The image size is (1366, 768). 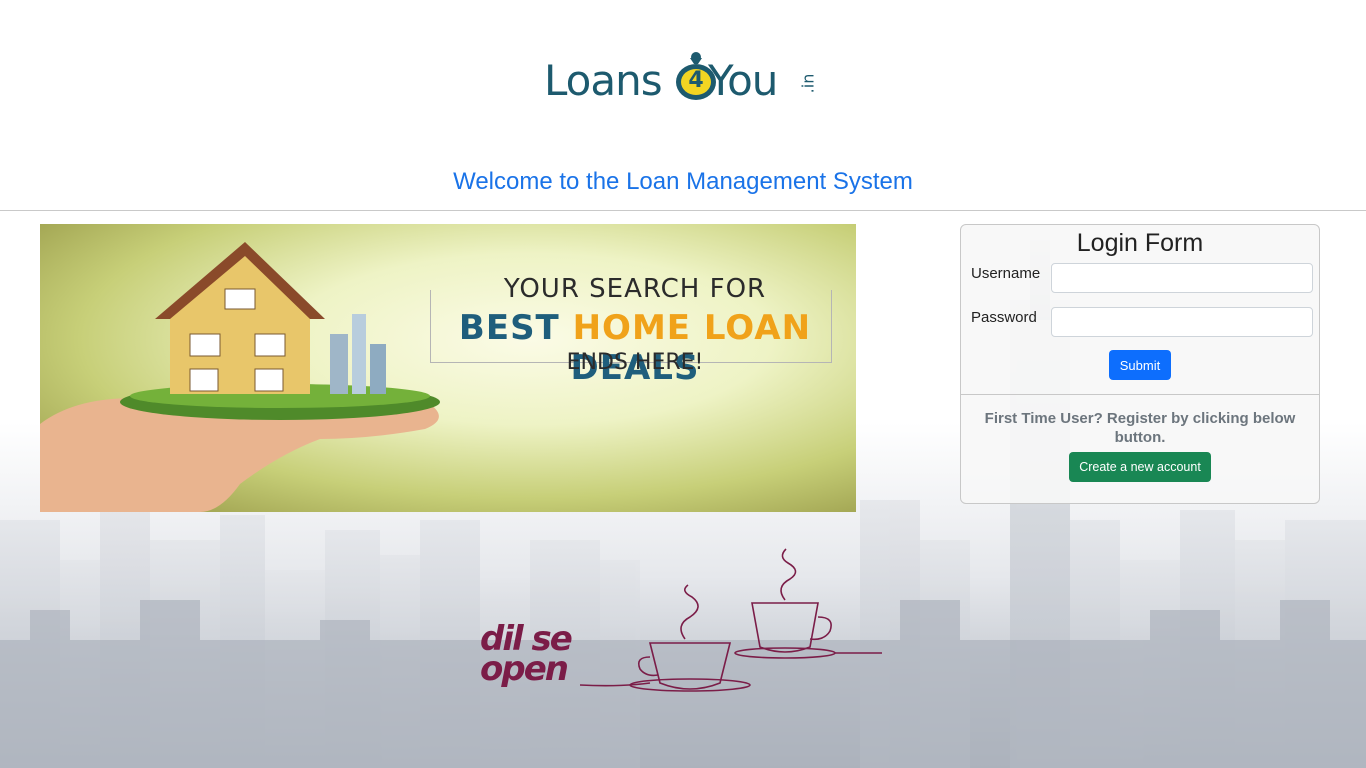 What do you see at coordinates (1004, 317) in the screenshot?
I see `password-label: Password` at bounding box center [1004, 317].